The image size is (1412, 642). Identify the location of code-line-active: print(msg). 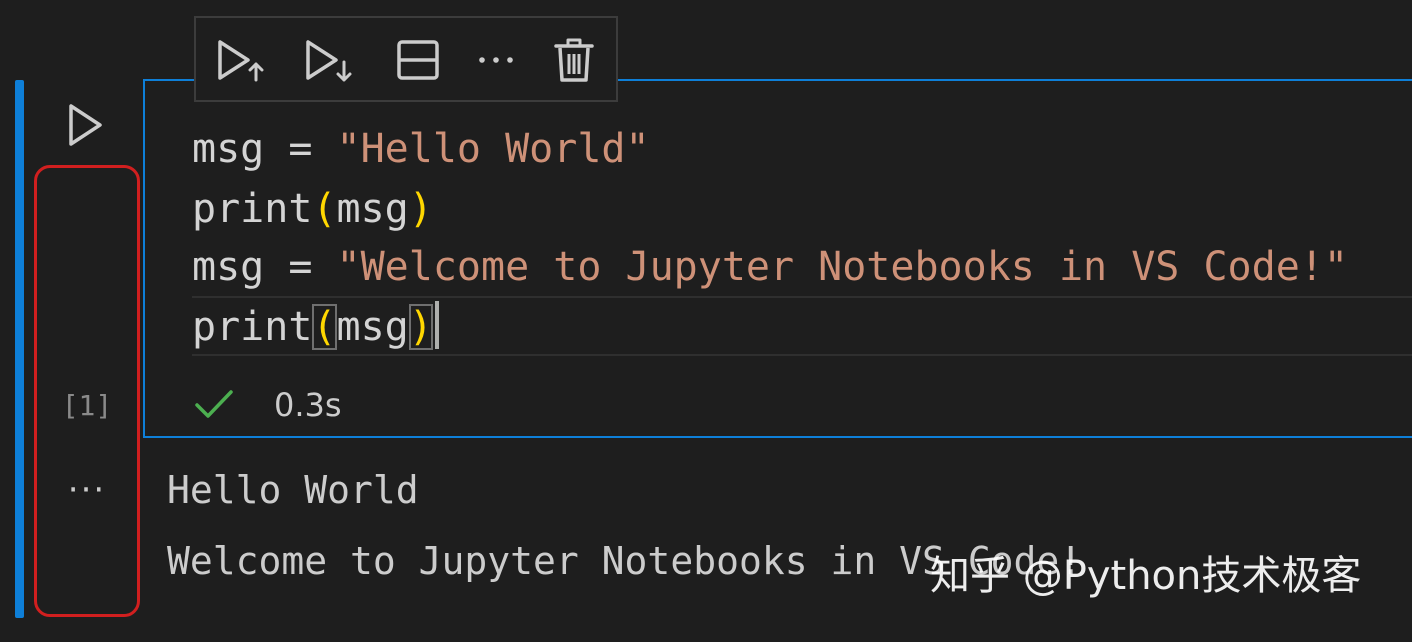
(315, 327).